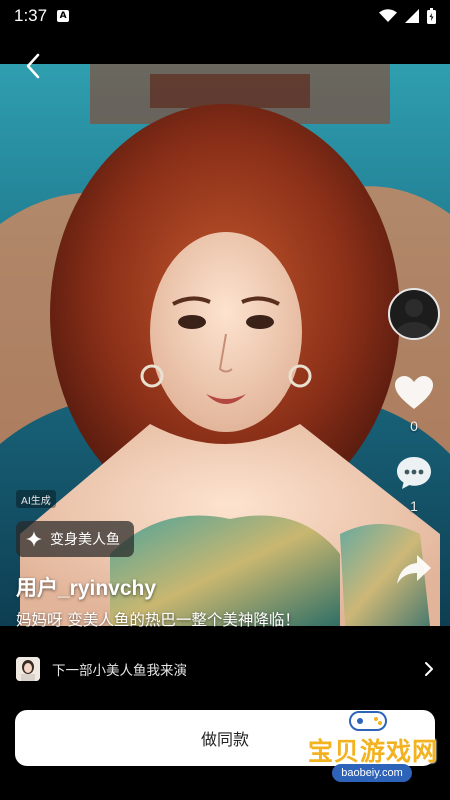 The height and width of the screenshot is (800, 450). Describe the element at coordinates (368, 721) in the screenshot. I see `gamepad-logo-icon` at that location.